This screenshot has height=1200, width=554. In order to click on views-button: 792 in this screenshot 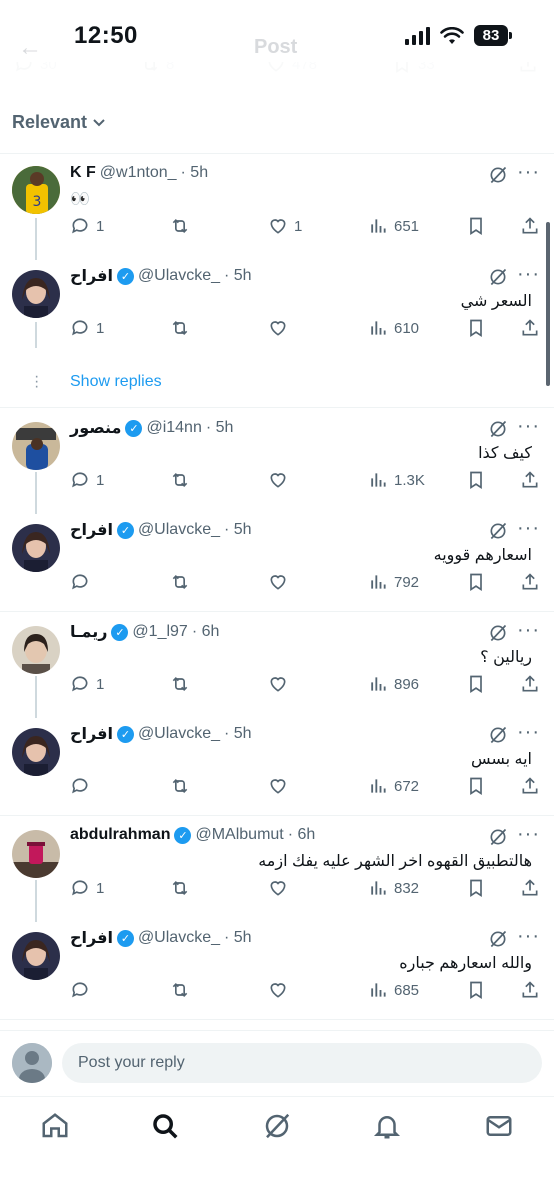, I will do `click(393, 582)`.